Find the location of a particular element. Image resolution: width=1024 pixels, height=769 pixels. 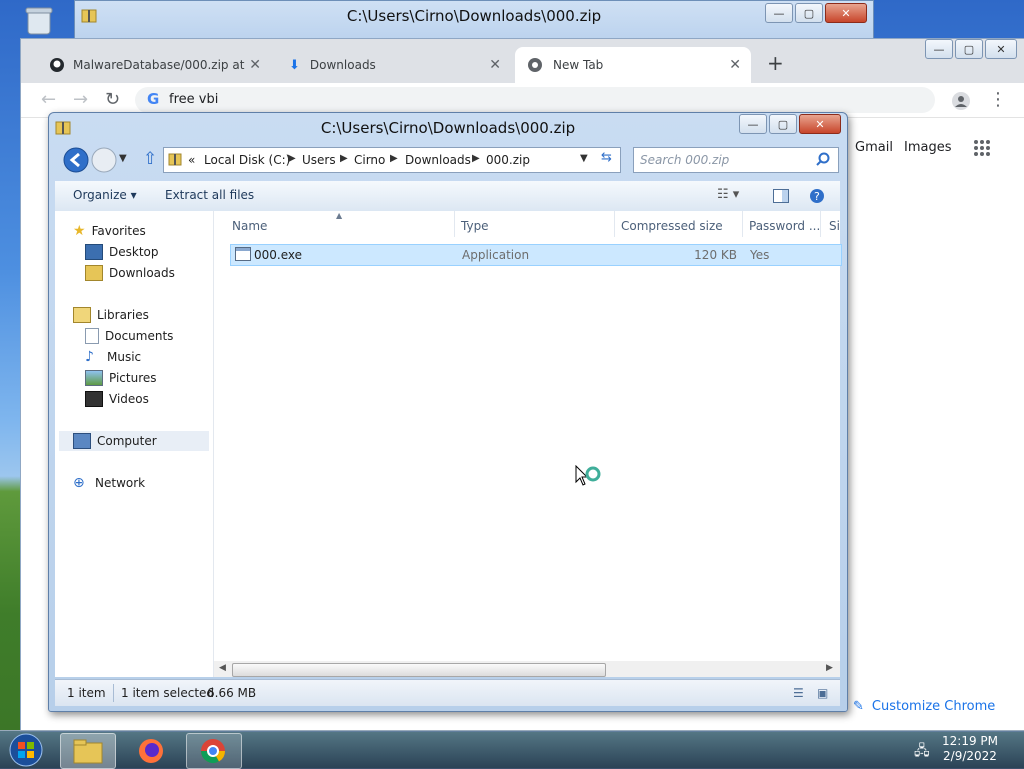

nav-videos: Videos is located at coordinates (117, 399).